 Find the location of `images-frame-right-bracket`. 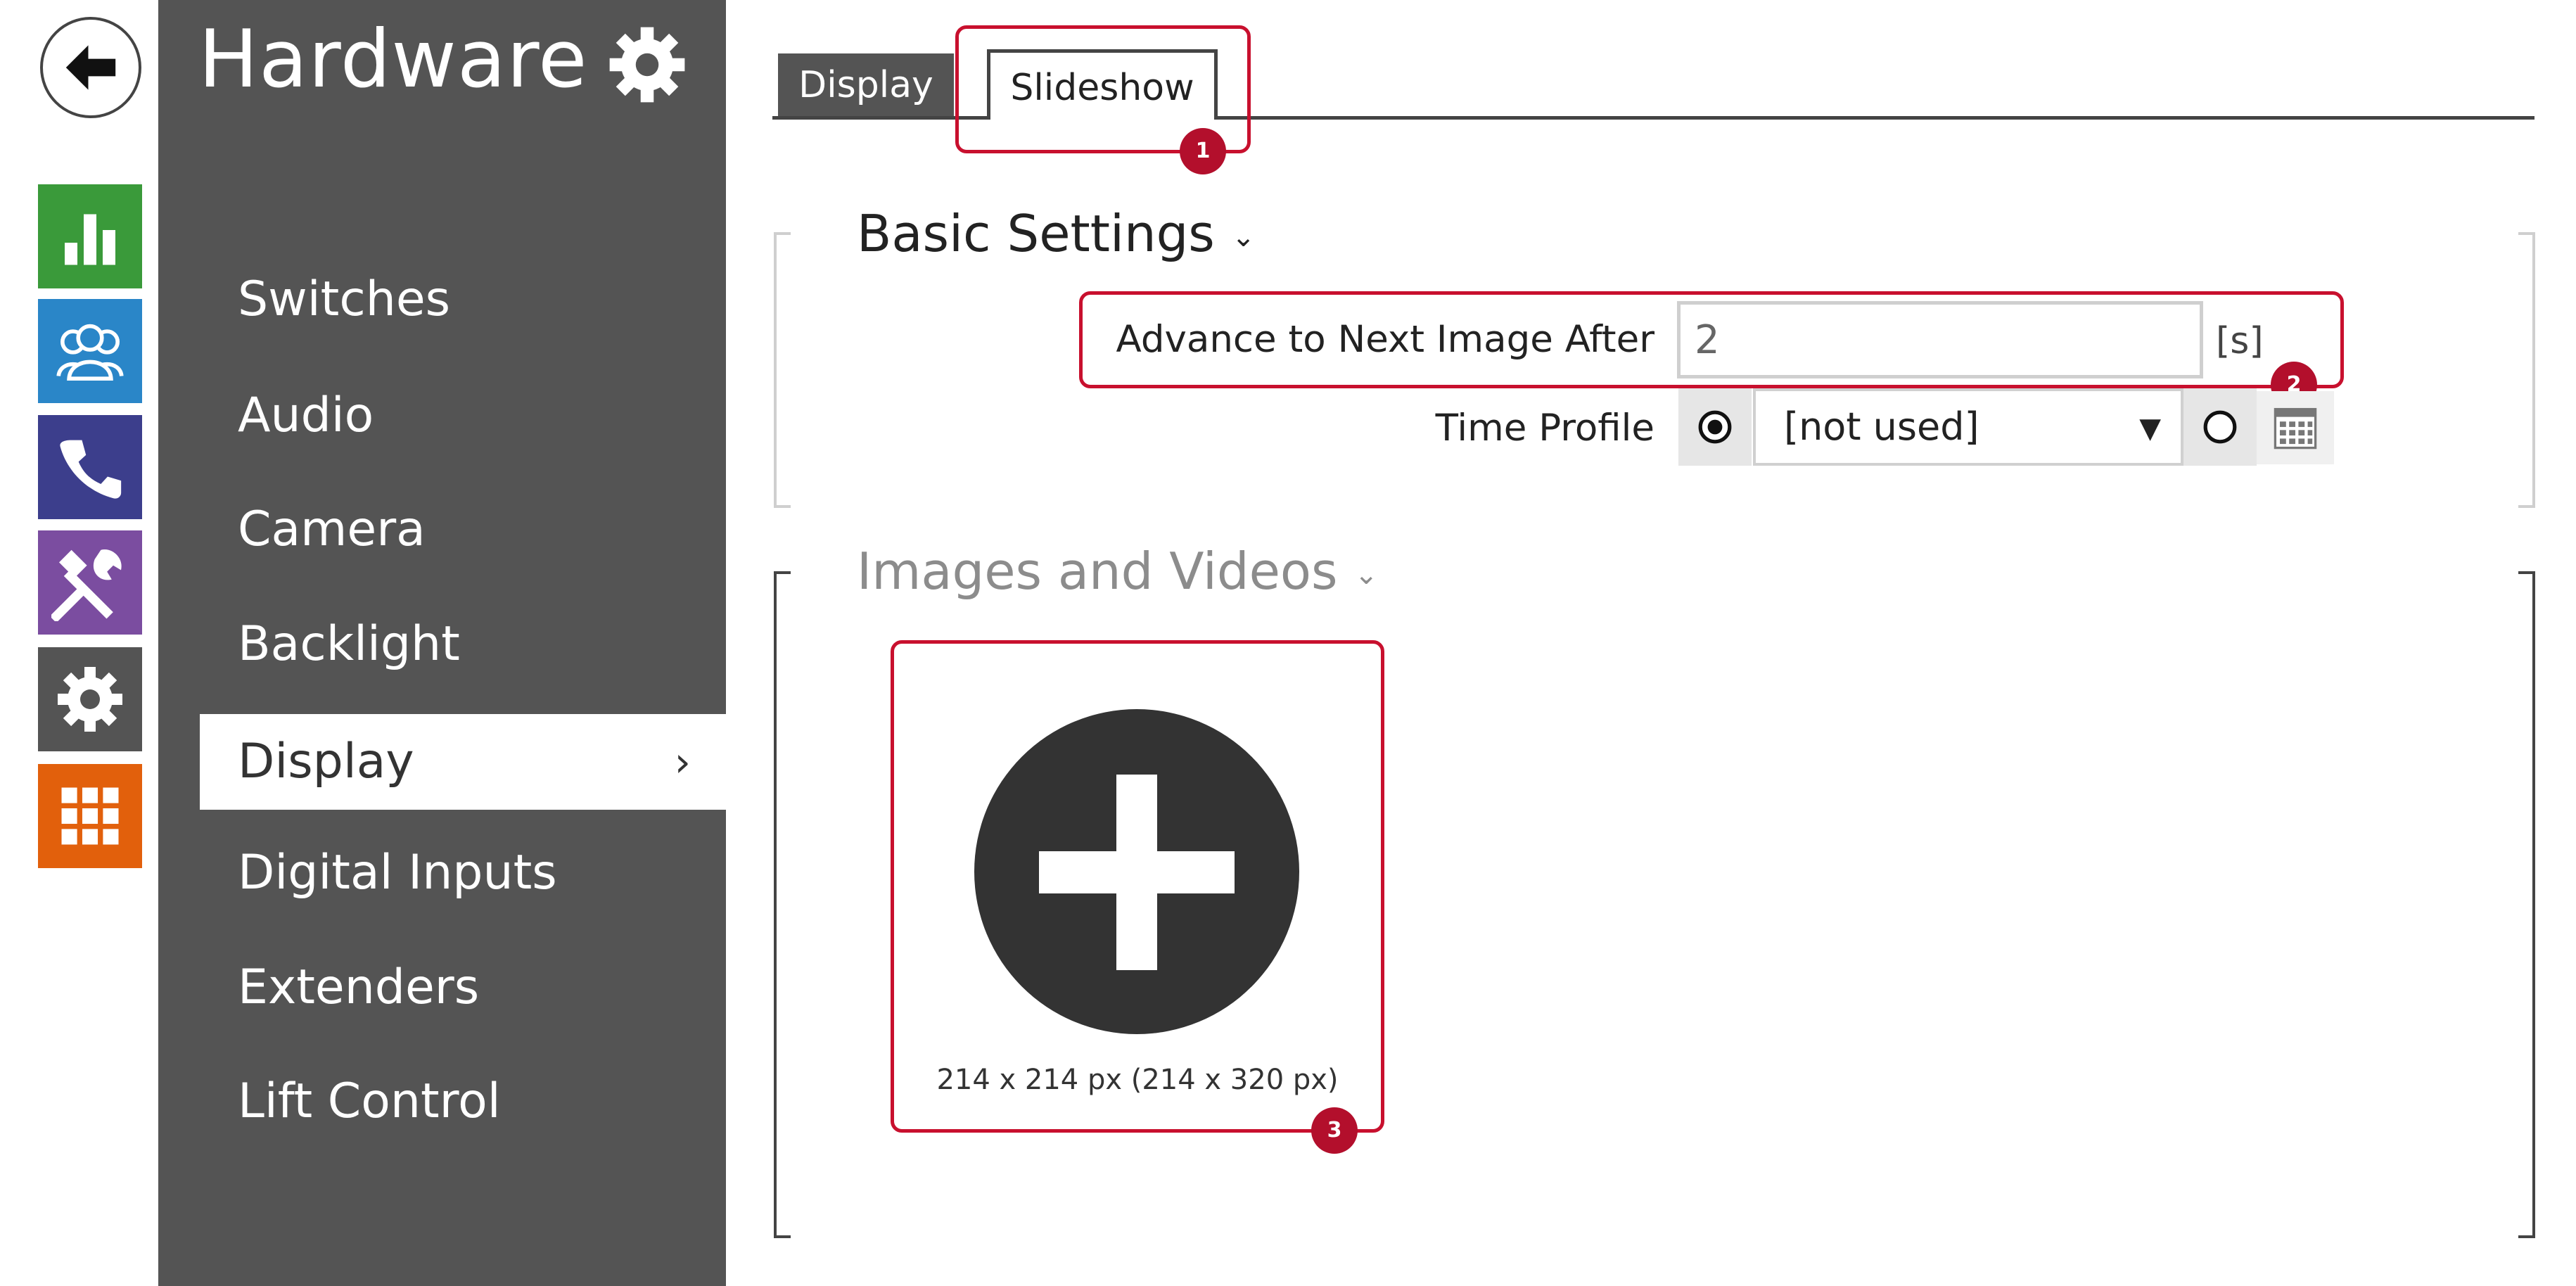

images-frame-right-bracket is located at coordinates (2526, 904).